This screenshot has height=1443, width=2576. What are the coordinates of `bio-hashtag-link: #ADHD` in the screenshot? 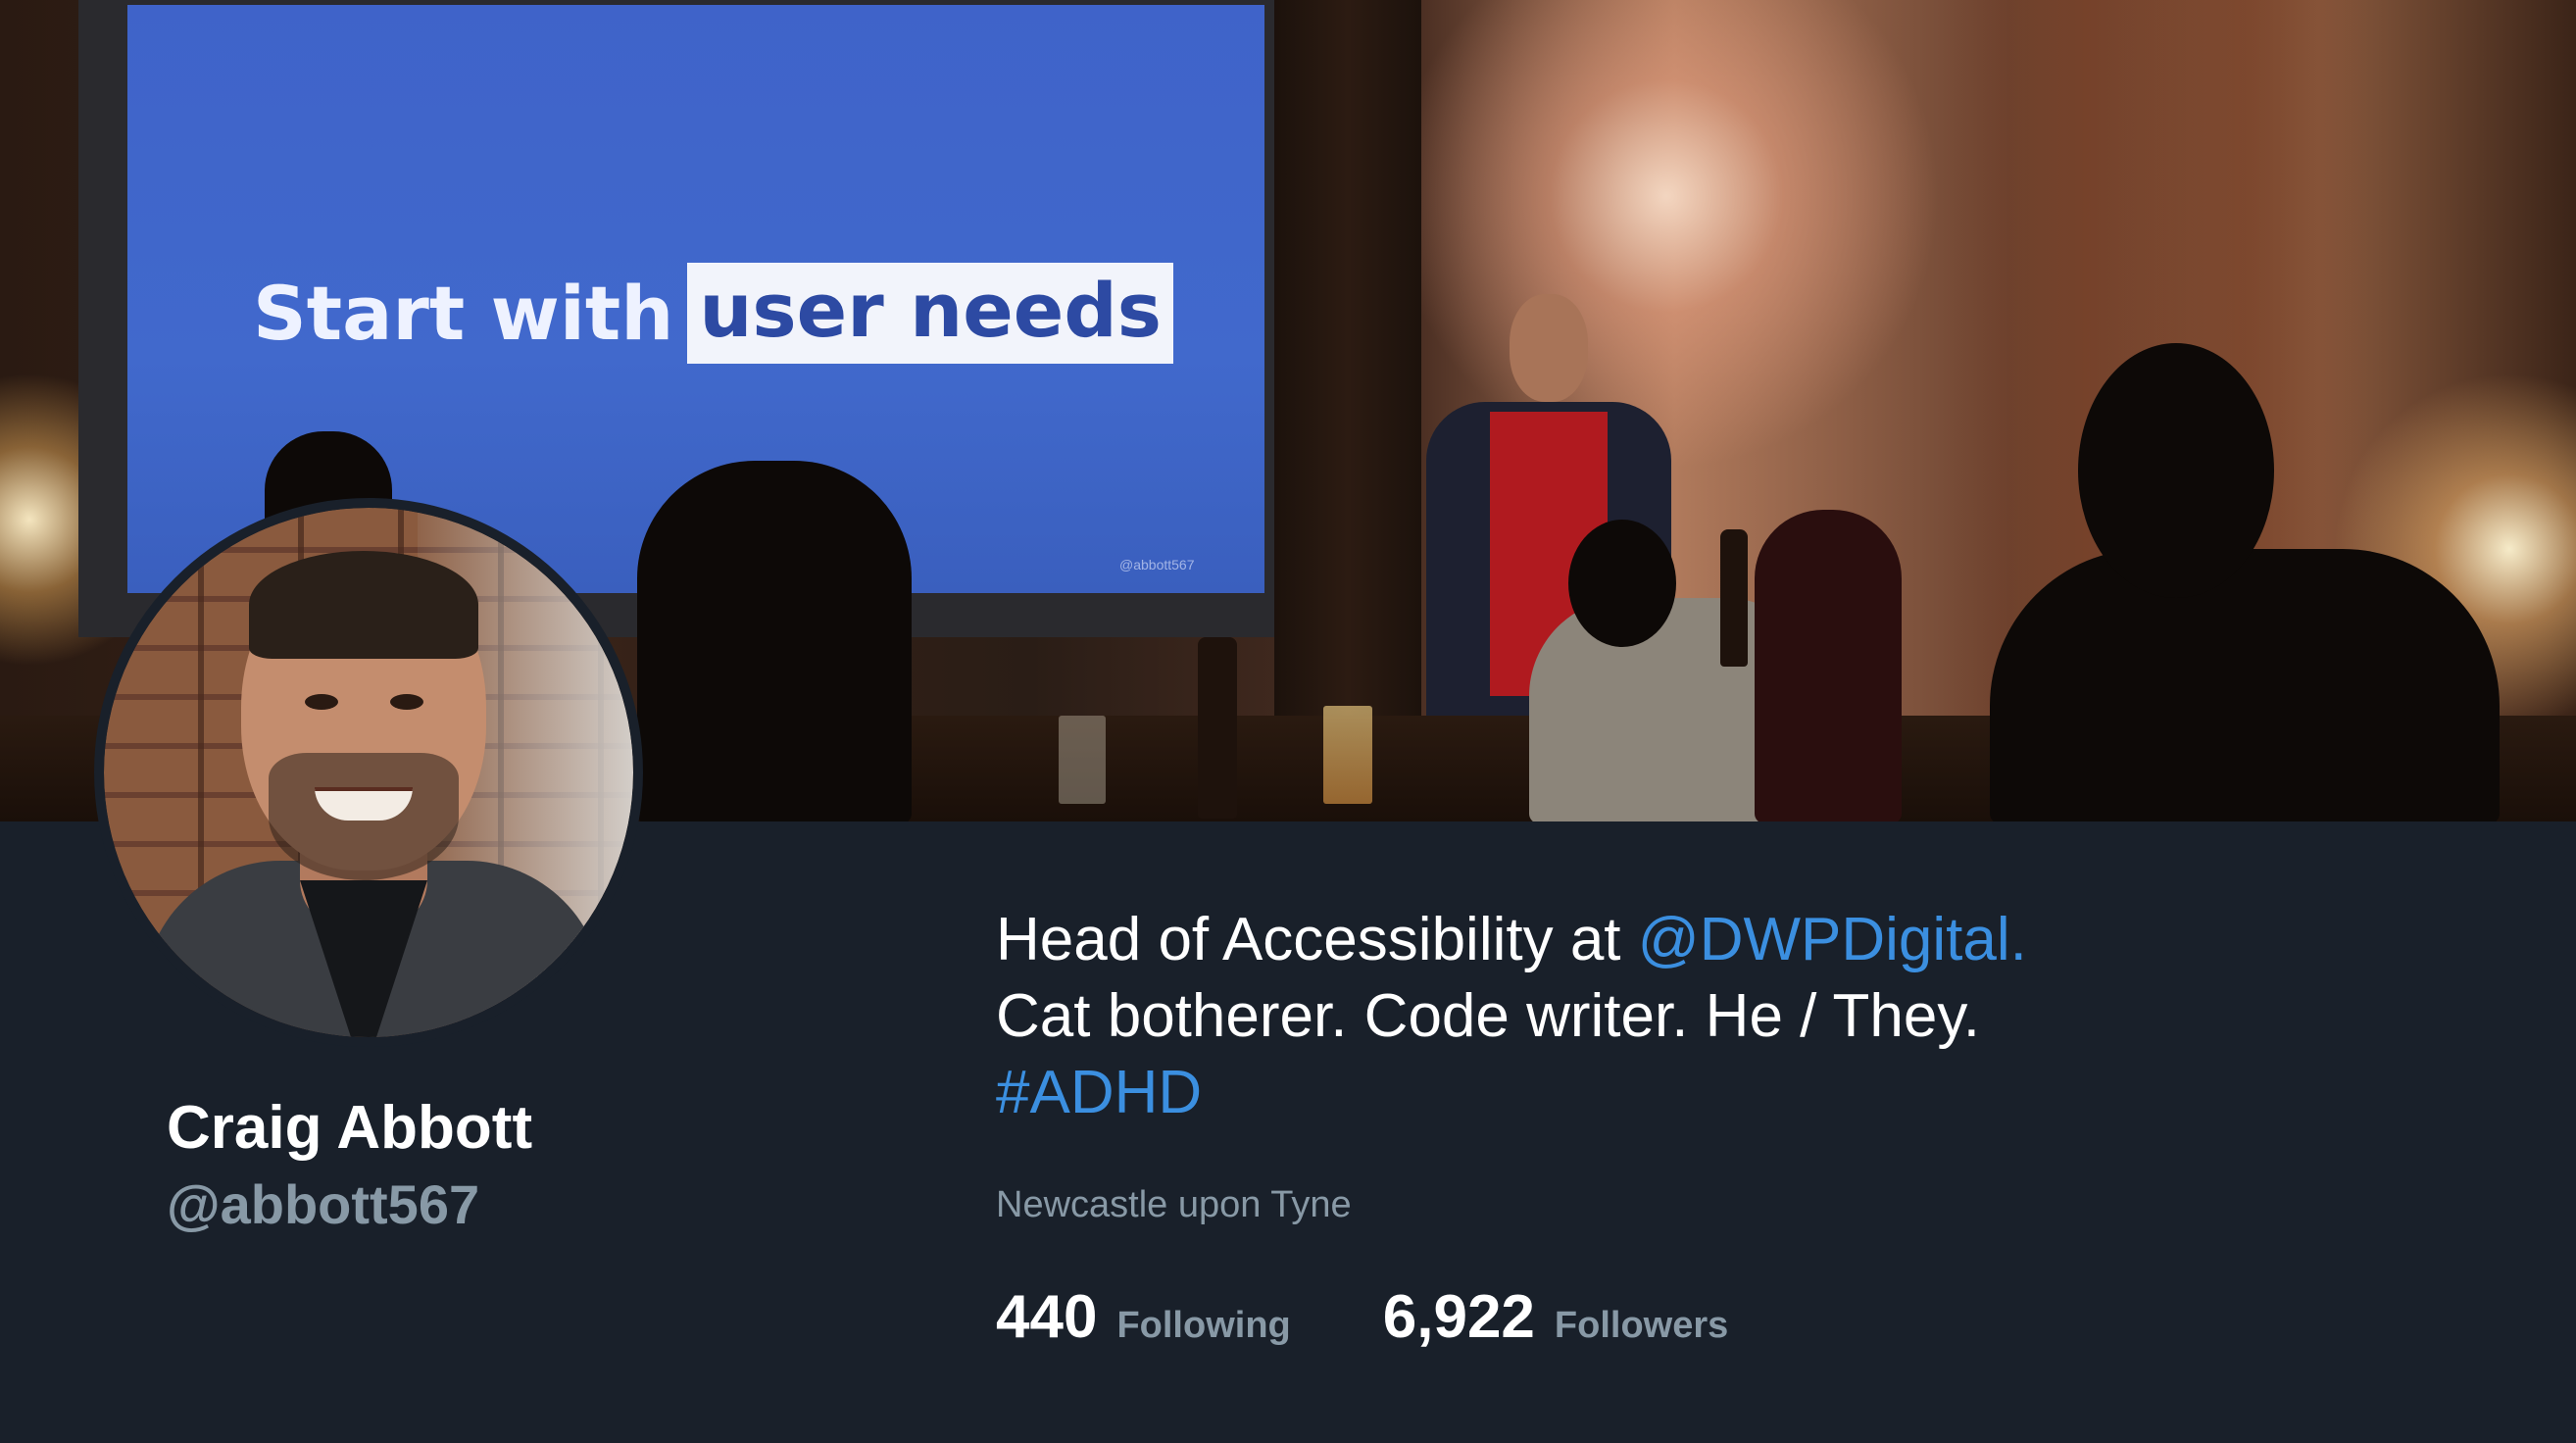 It's located at (1099, 1092).